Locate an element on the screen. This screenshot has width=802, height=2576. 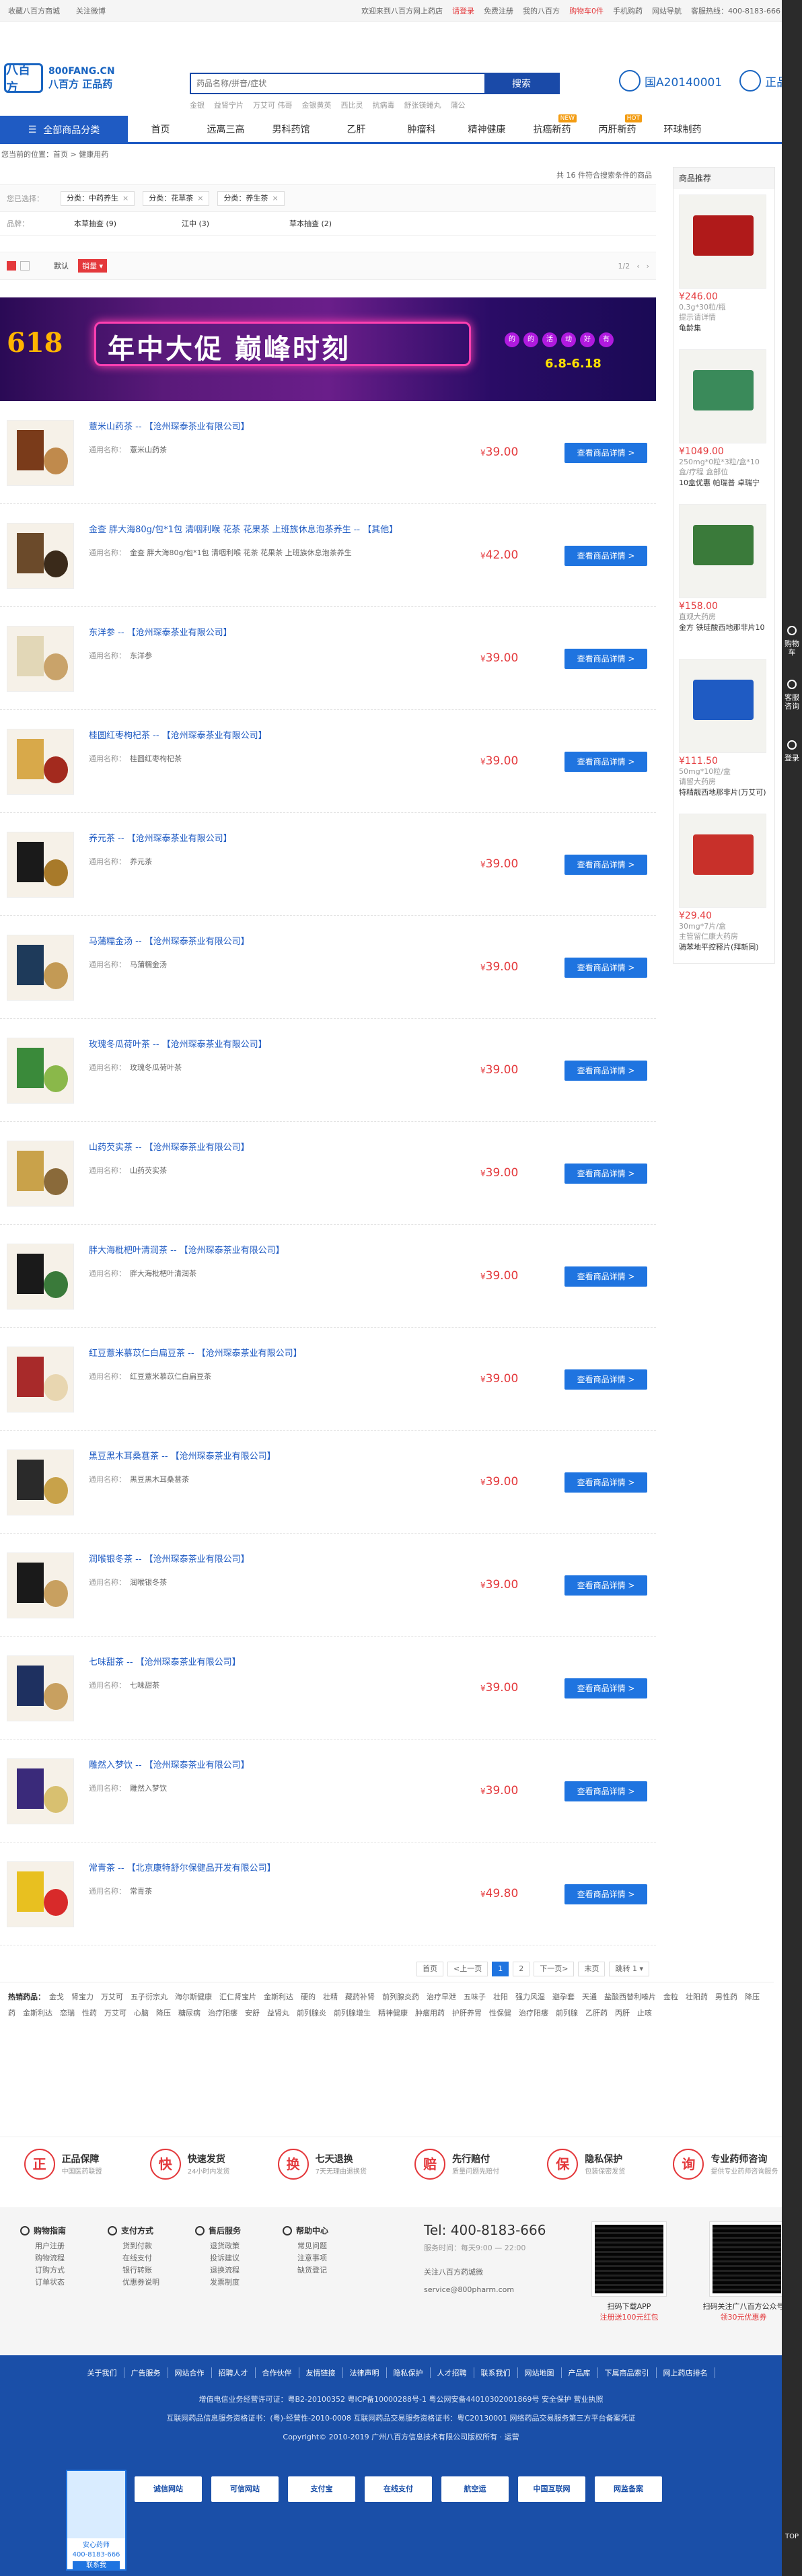
search-hot-word: 金银 is located at coordinates (197, 105).